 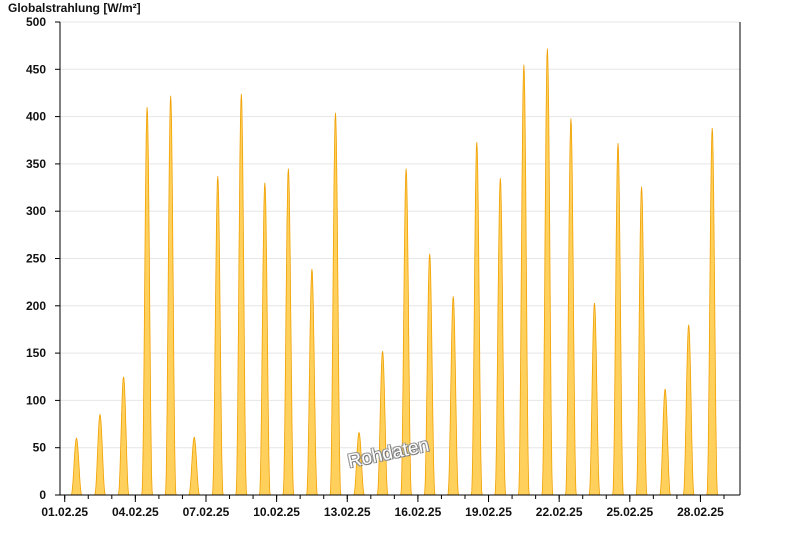 I want to click on day-area-10.02.25, so click(x=288, y=332).